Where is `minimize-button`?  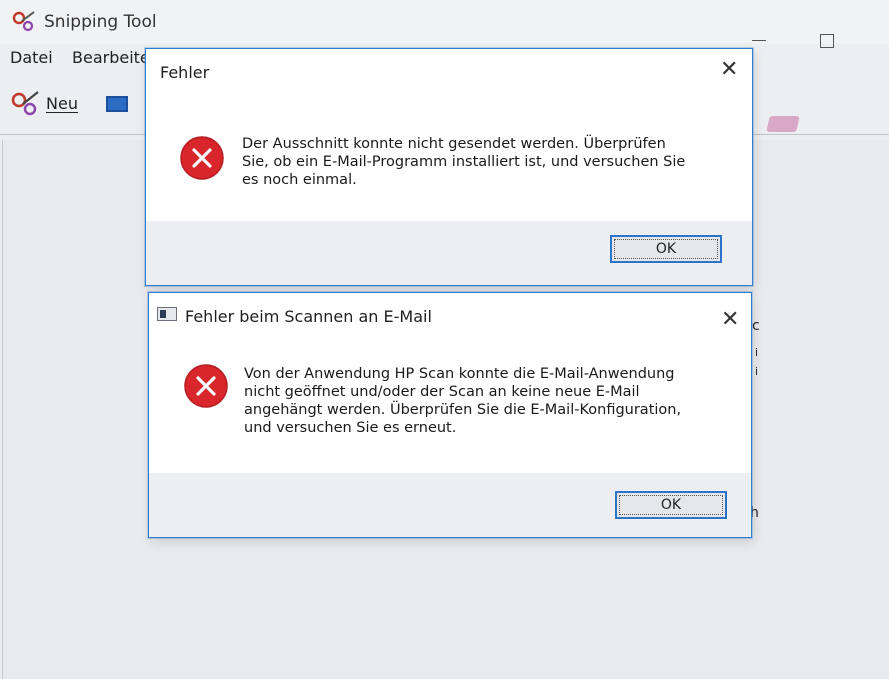
minimize-button is located at coordinates (759, 40).